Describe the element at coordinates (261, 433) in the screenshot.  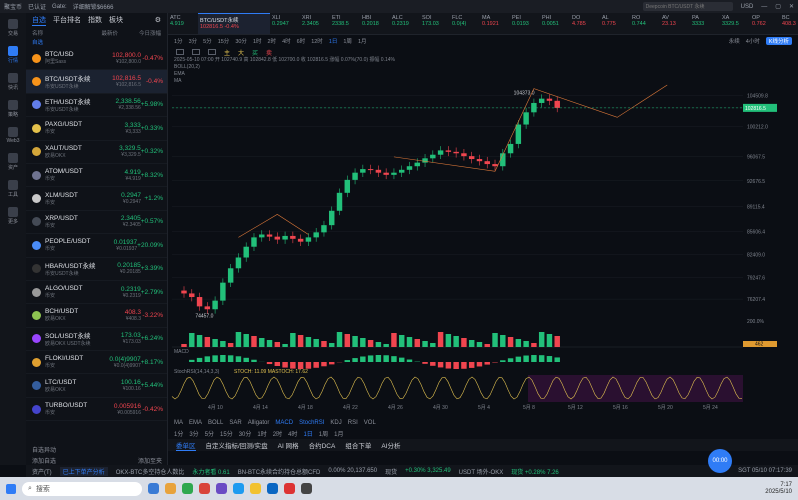
I see `bottom-tf-5: 1时` at that location.